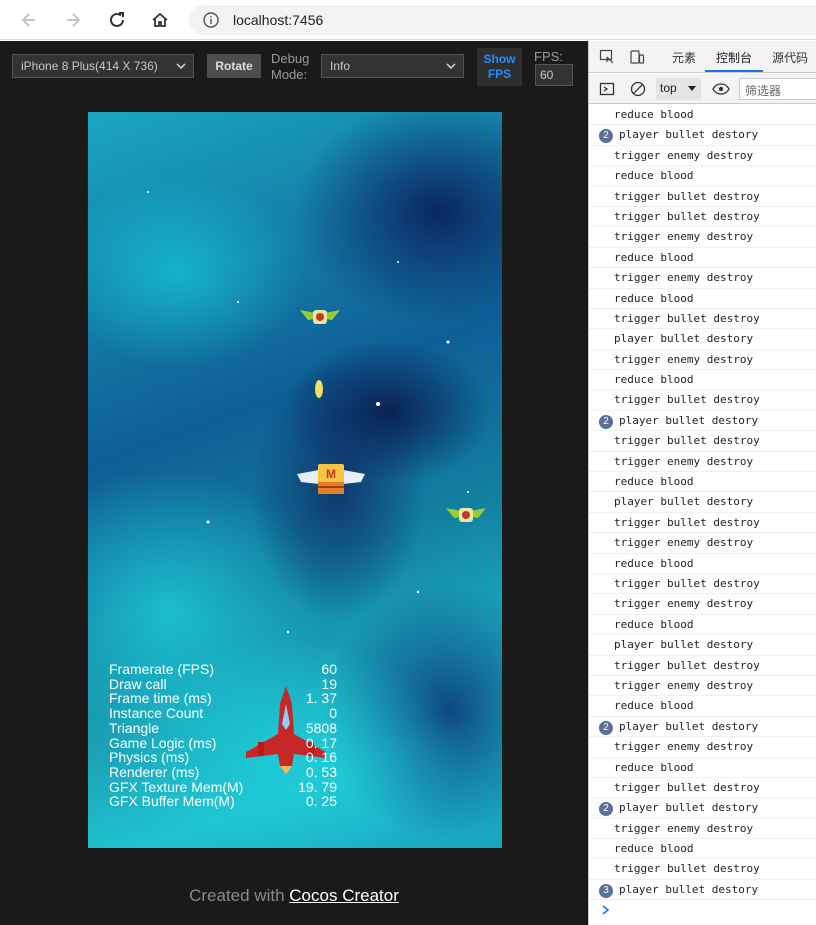 The image size is (816, 925). Describe the element at coordinates (223, 743) in the screenshot. I see `stat-row: Game Logic (ms) 0. 17` at that location.